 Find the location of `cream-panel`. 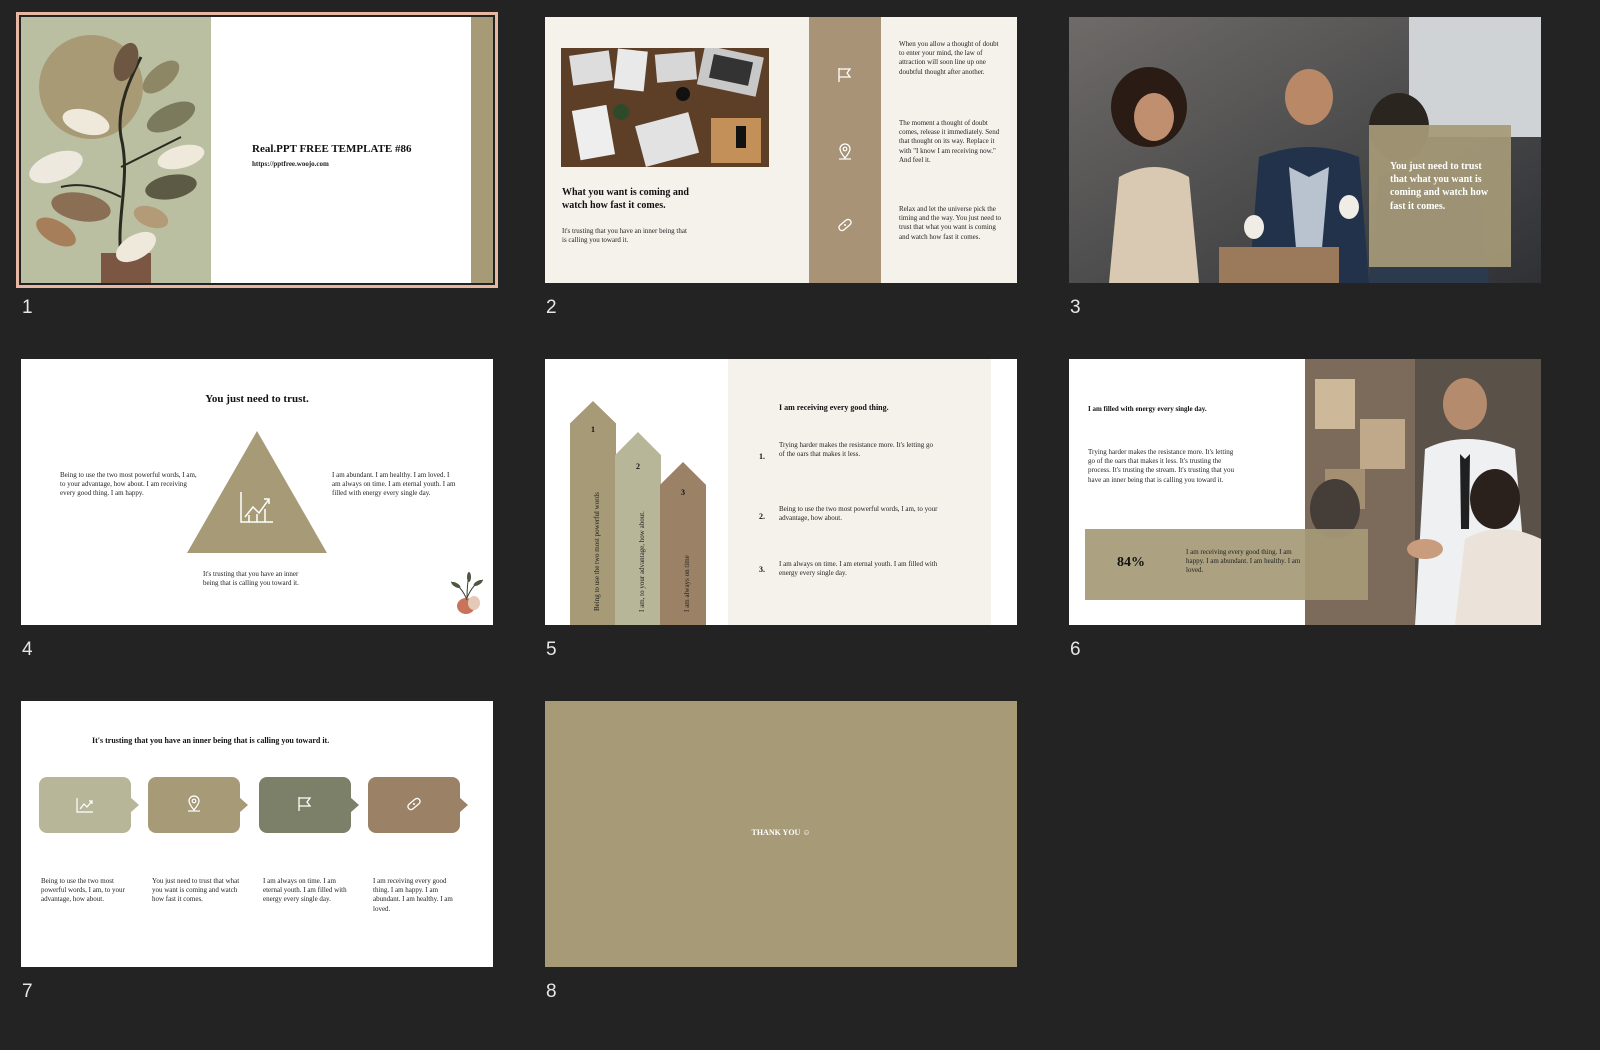

cream-panel is located at coordinates (859, 492).